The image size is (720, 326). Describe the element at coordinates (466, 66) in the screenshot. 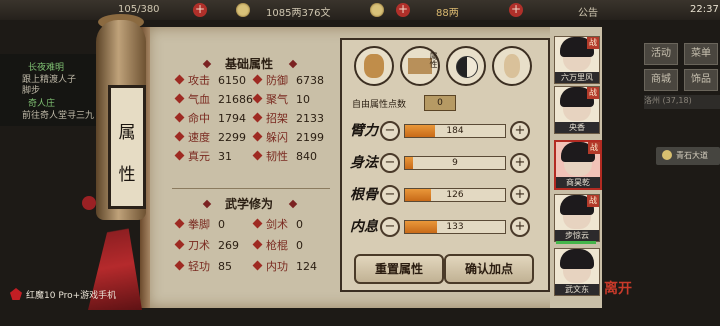

I see `yinyang-icon` at that location.